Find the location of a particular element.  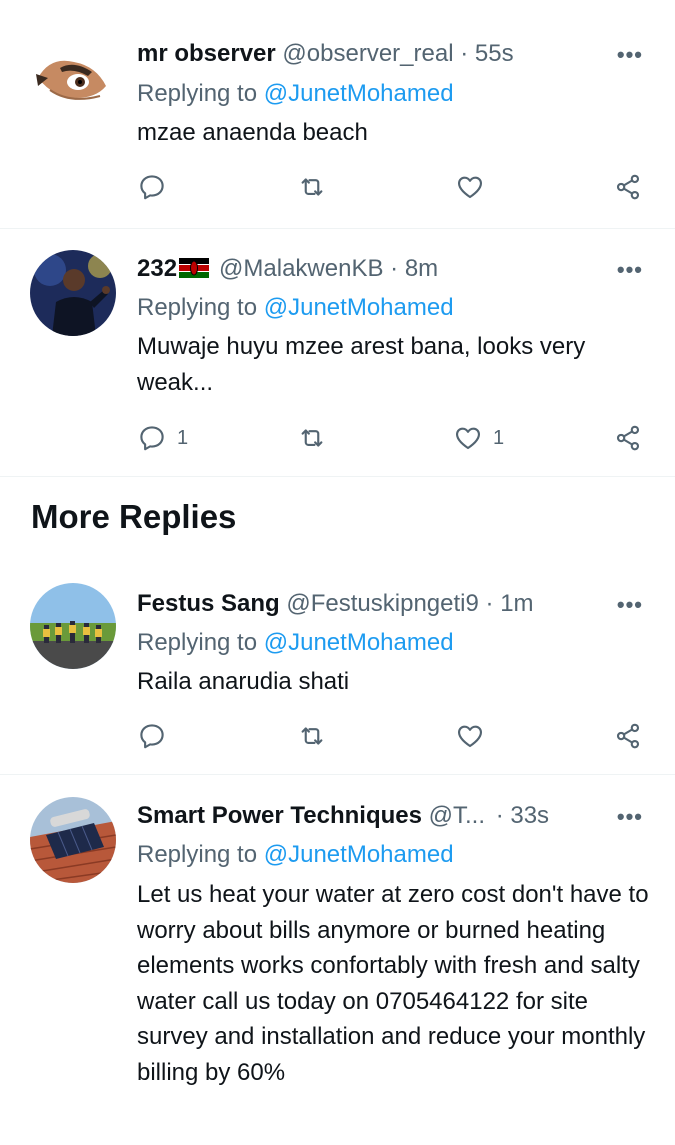

divider is located at coordinates (337, 476).